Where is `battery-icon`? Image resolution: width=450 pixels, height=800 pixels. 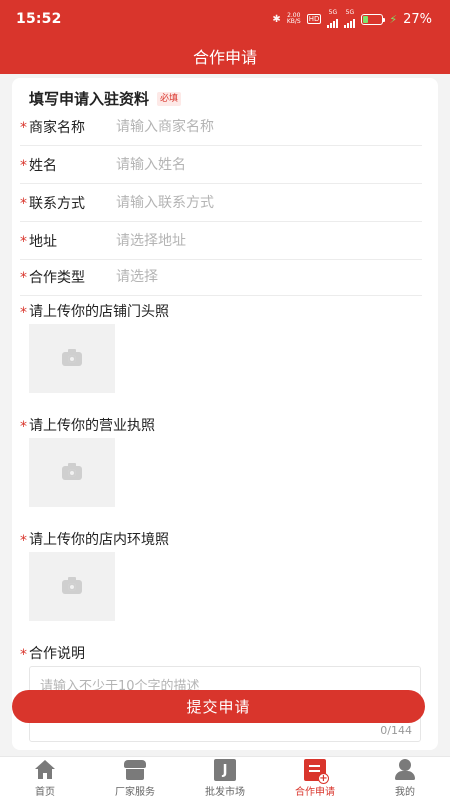 battery-icon is located at coordinates (373, 19).